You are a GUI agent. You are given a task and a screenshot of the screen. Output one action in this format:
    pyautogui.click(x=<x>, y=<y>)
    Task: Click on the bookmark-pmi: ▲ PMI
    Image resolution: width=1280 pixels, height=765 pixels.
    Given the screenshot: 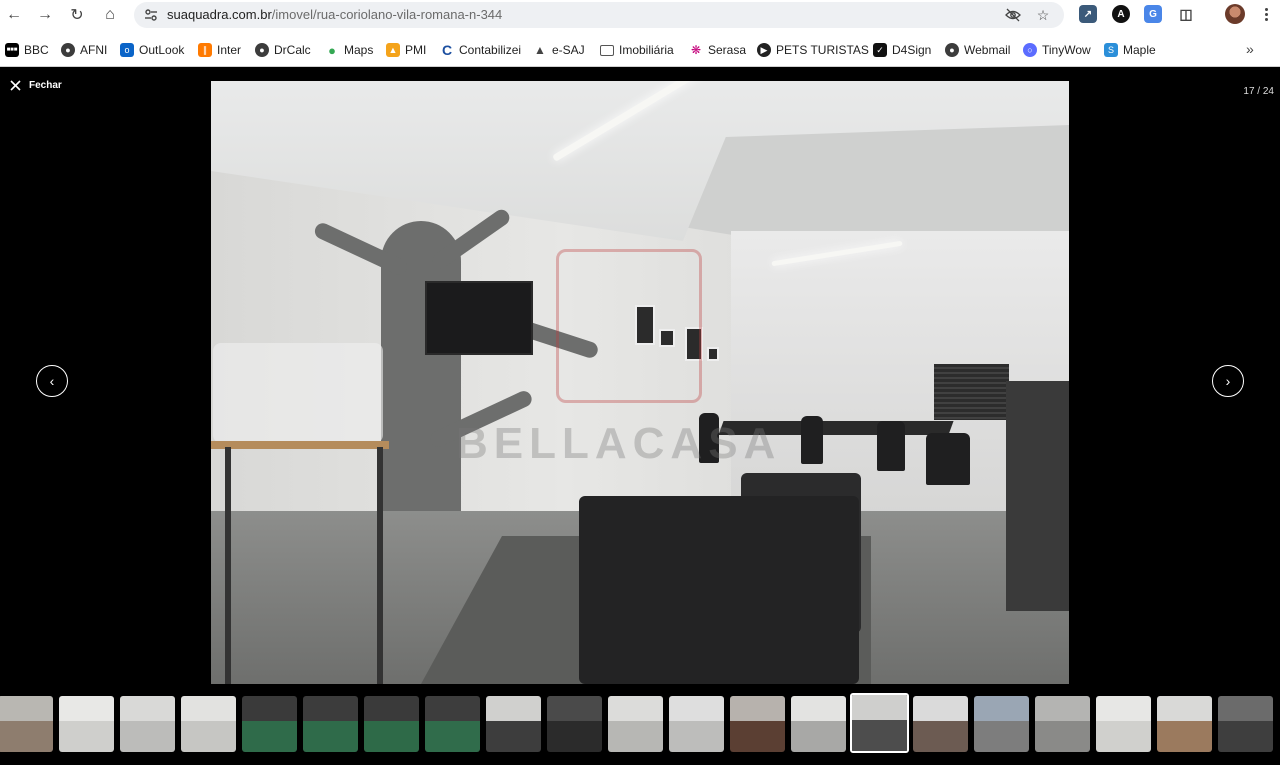 What is the action you would take?
    pyautogui.click(x=406, y=50)
    